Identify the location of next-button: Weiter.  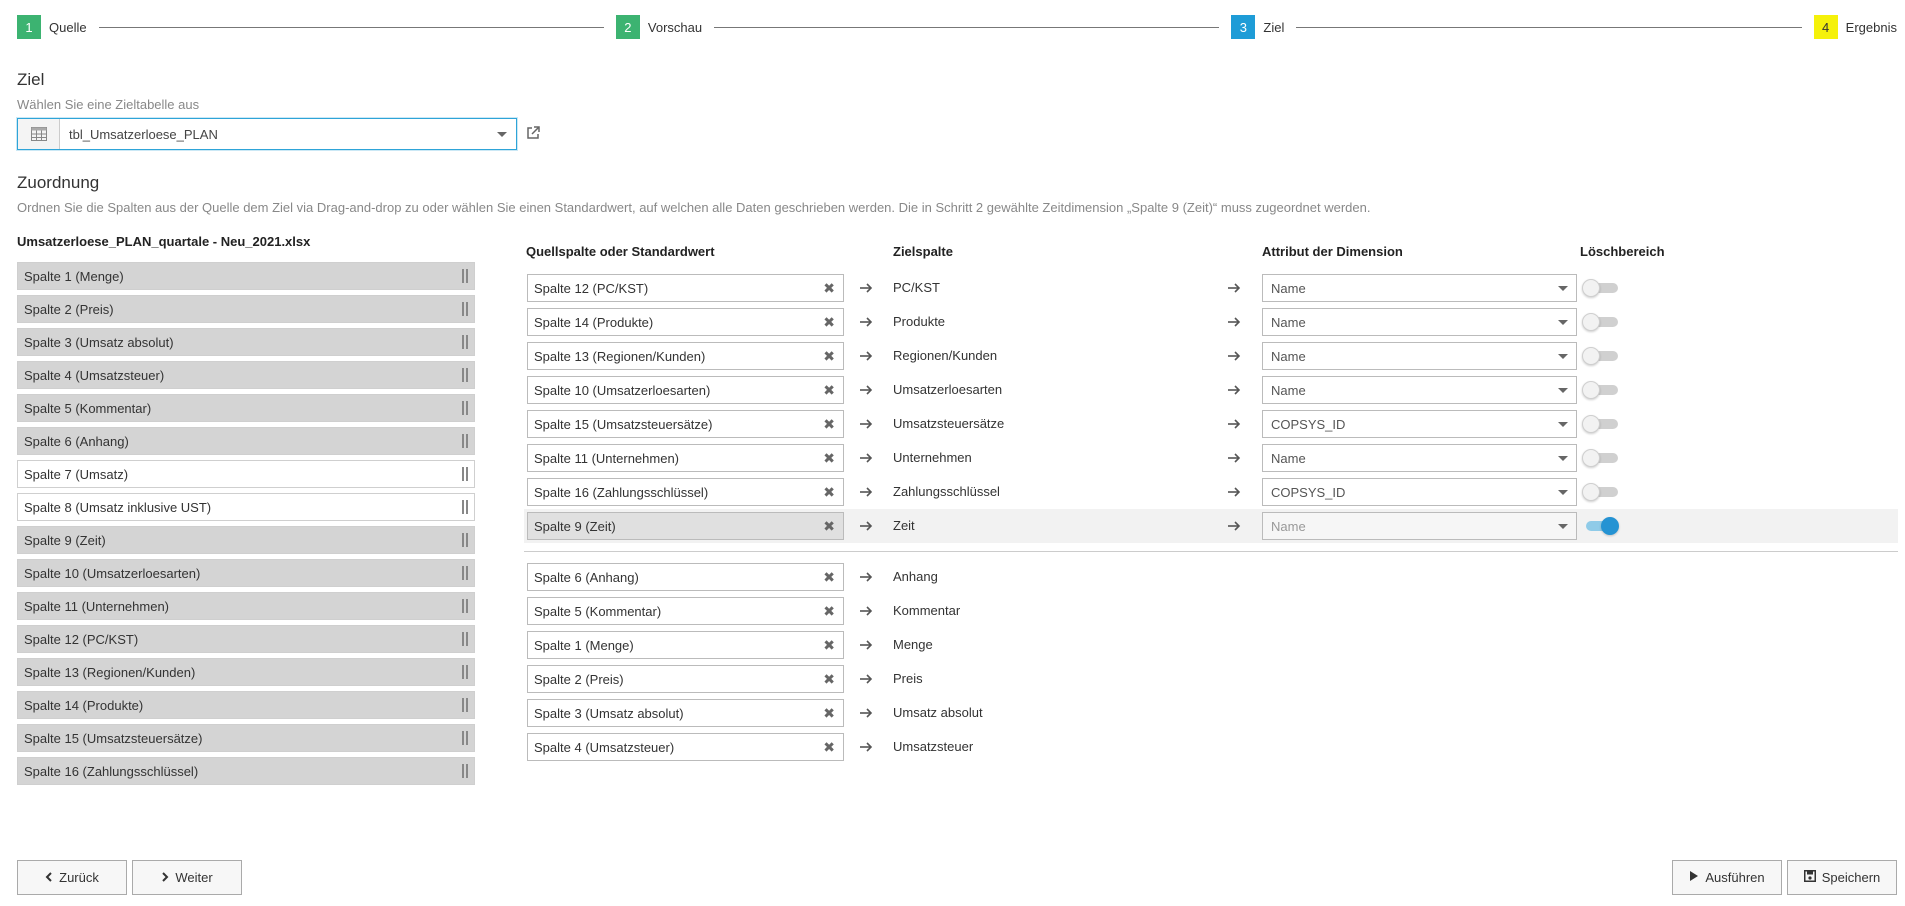
(187, 877).